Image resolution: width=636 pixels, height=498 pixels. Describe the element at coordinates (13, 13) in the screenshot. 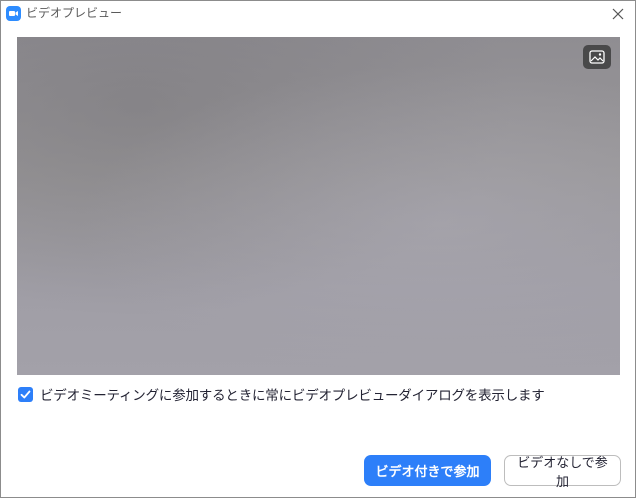

I see `zoom-camera-icon` at that location.